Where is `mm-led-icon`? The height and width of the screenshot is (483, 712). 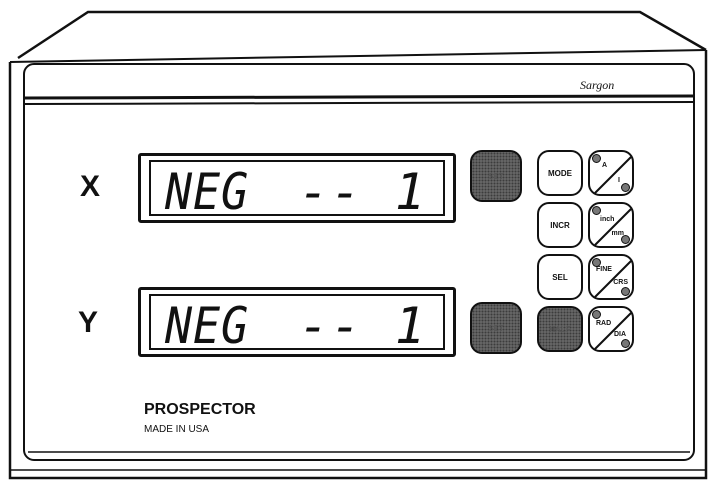 mm-led-icon is located at coordinates (625, 239).